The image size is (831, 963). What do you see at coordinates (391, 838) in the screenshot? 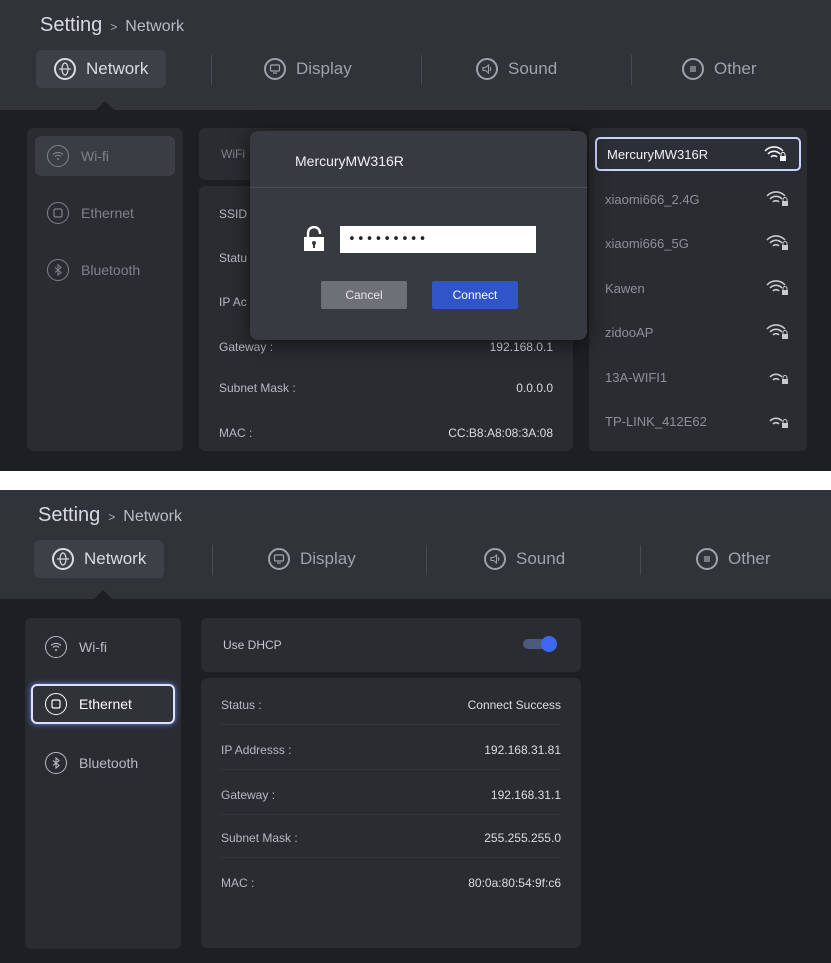
I see `info-row-subnet: Subnet Mask : 255.255.255.0` at bounding box center [391, 838].